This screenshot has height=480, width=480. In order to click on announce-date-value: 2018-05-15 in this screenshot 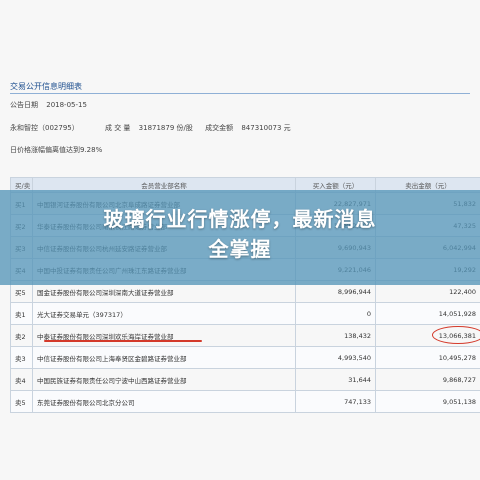, I will do `click(66, 105)`.